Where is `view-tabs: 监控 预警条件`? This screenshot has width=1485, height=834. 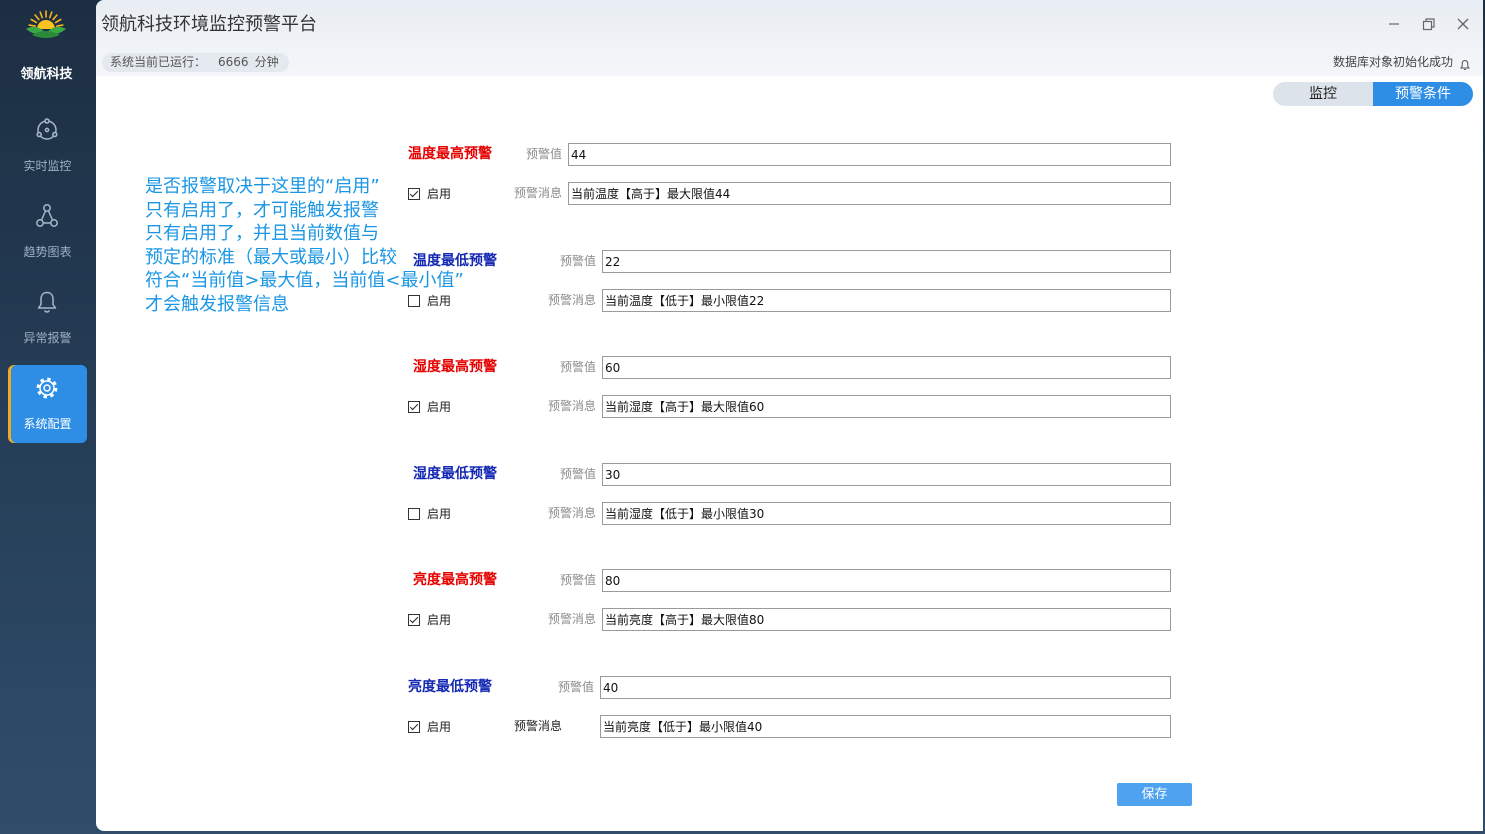
view-tabs: 监控 预警条件 is located at coordinates (1373, 94).